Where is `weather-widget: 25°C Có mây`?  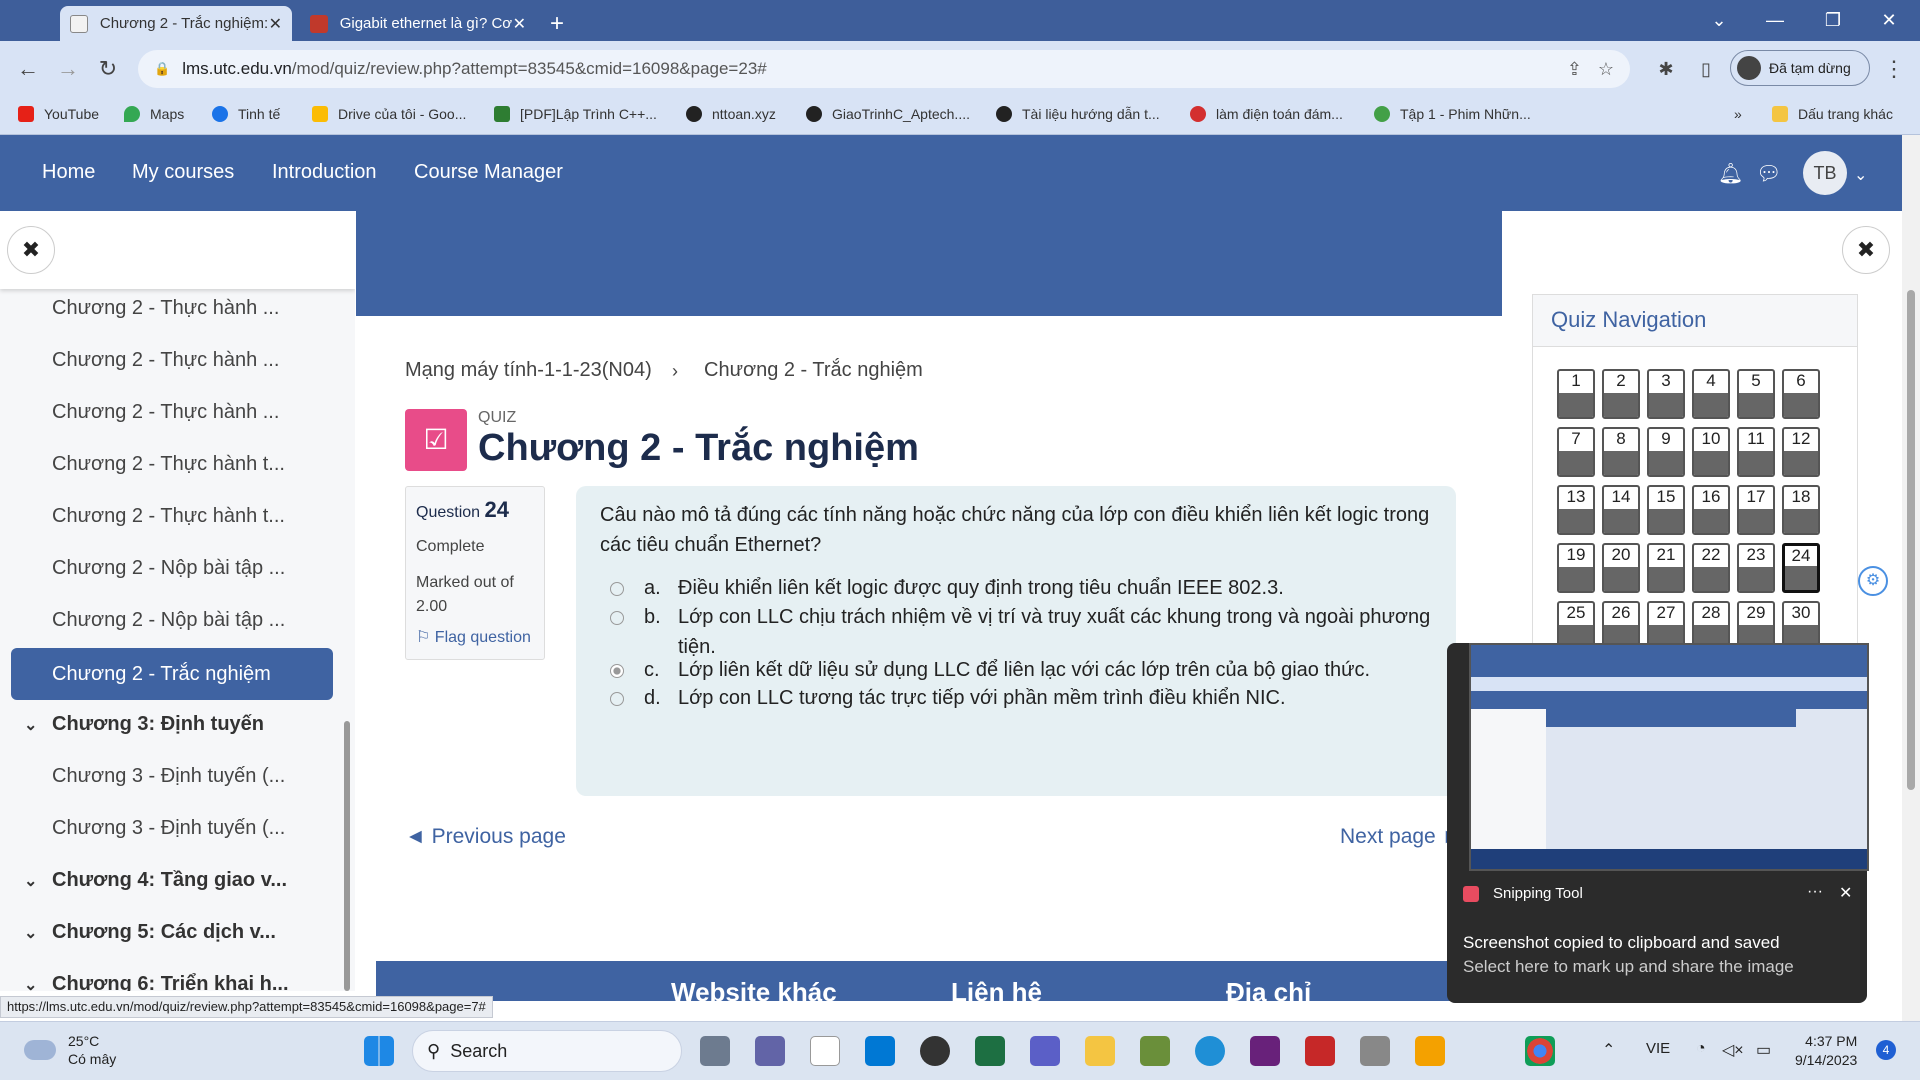 weather-widget: 25°C Có mây is located at coordinates (70, 1050).